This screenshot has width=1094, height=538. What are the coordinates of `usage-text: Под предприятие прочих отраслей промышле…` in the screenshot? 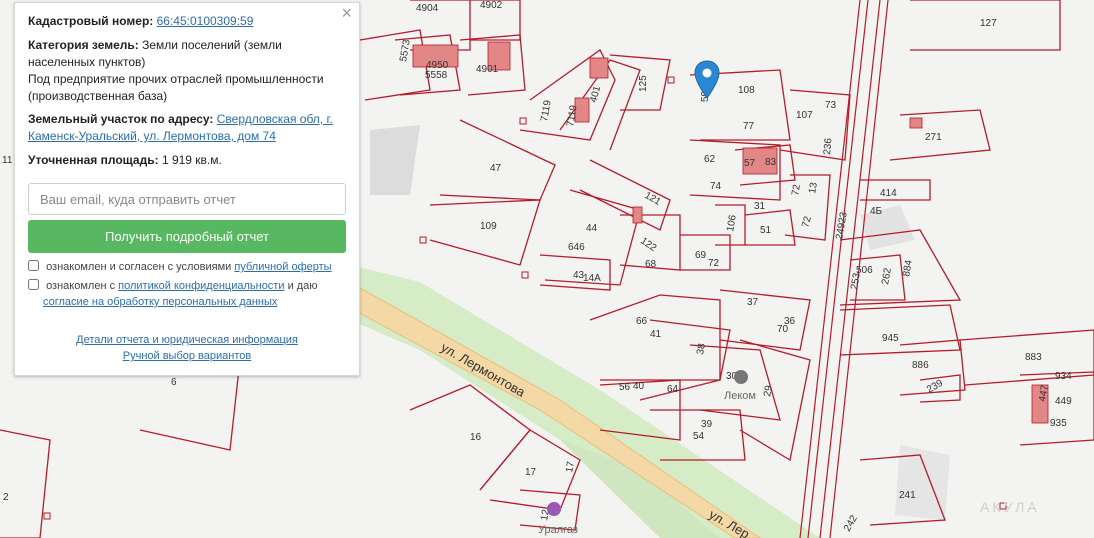 It's located at (176, 87).